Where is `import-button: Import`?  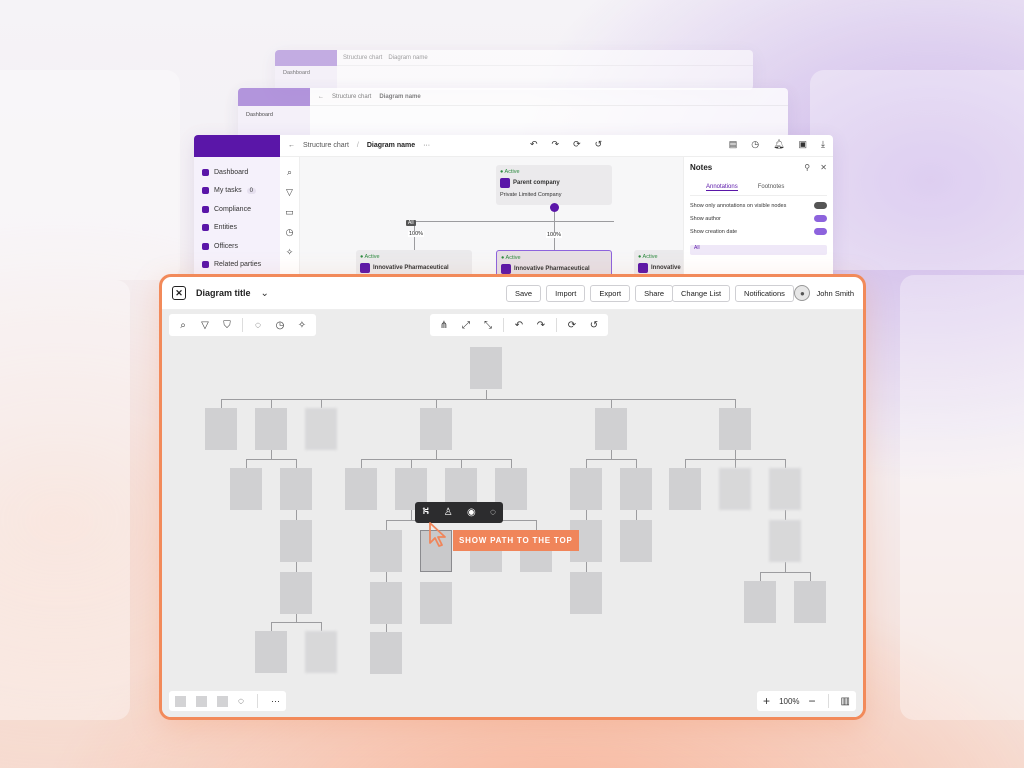
import-button: Import is located at coordinates (566, 293).